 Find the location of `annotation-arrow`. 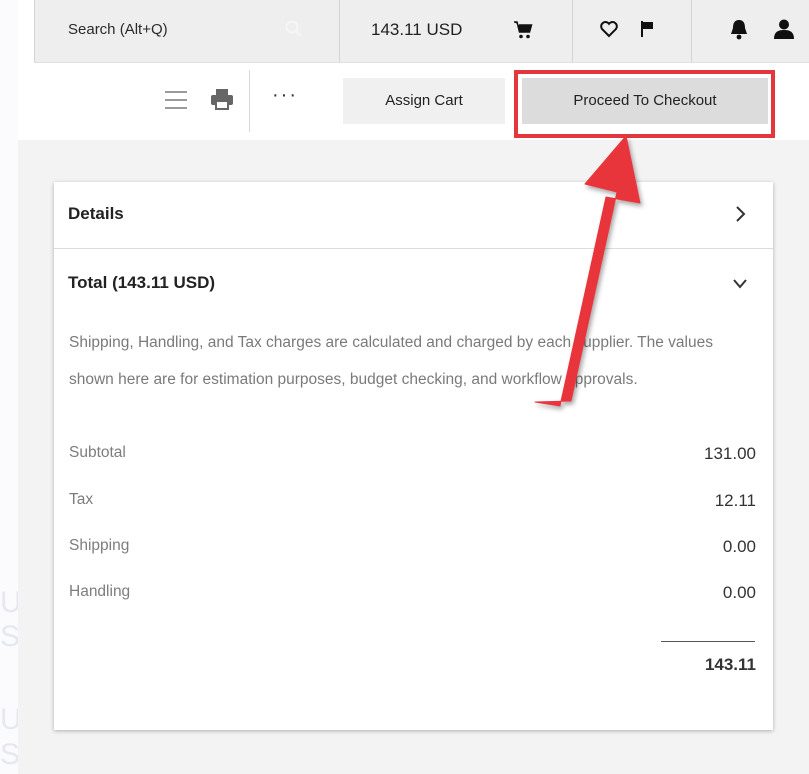

annotation-arrow is located at coordinates (587, 271).